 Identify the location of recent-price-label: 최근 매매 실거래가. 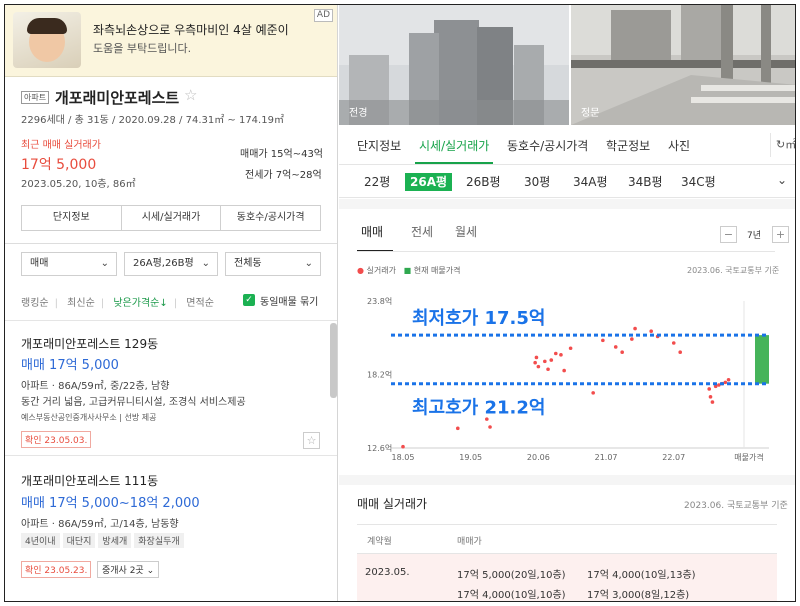
(61, 145).